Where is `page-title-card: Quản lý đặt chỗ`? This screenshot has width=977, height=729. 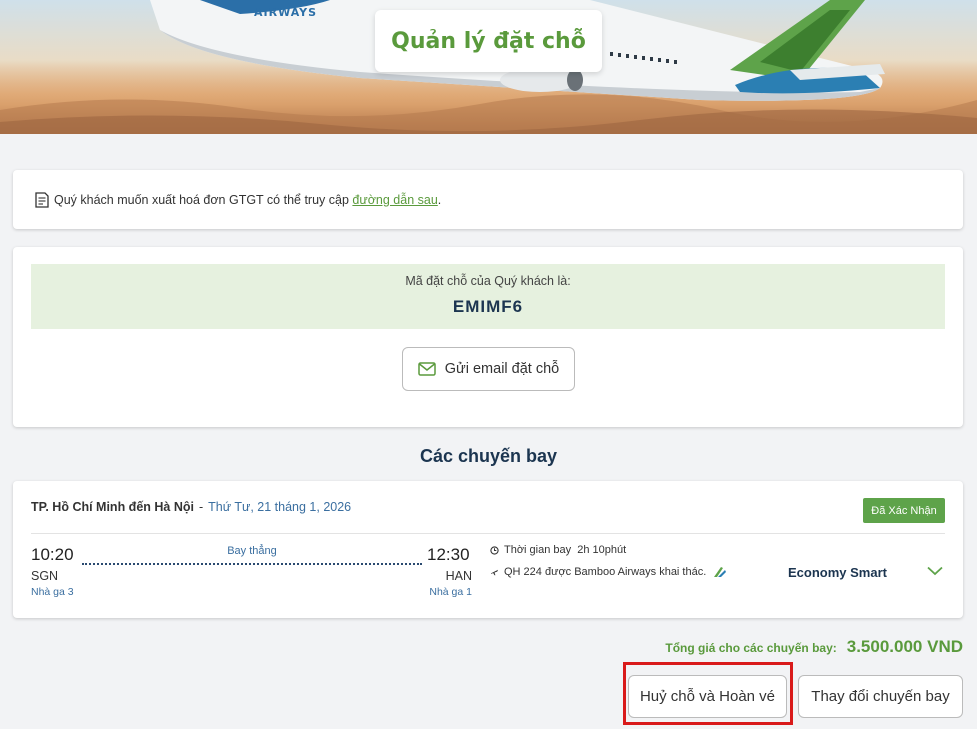
page-title-card: Quản lý đặt chỗ is located at coordinates (488, 41).